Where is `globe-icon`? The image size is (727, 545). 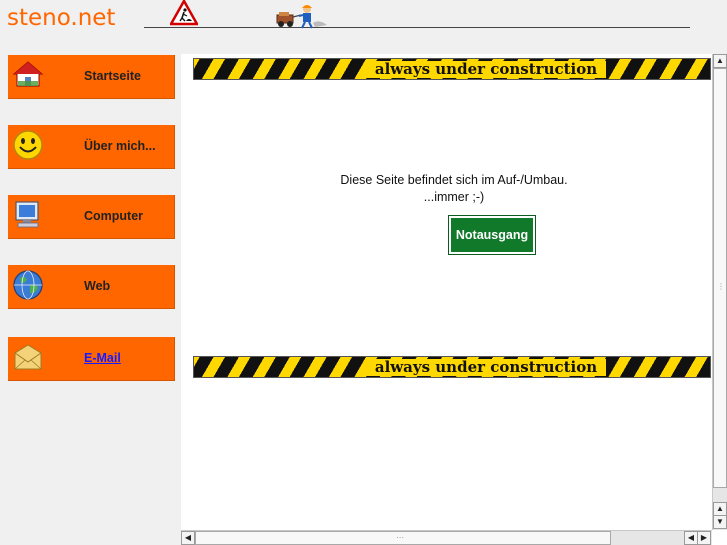 globe-icon is located at coordinates (28, 285).